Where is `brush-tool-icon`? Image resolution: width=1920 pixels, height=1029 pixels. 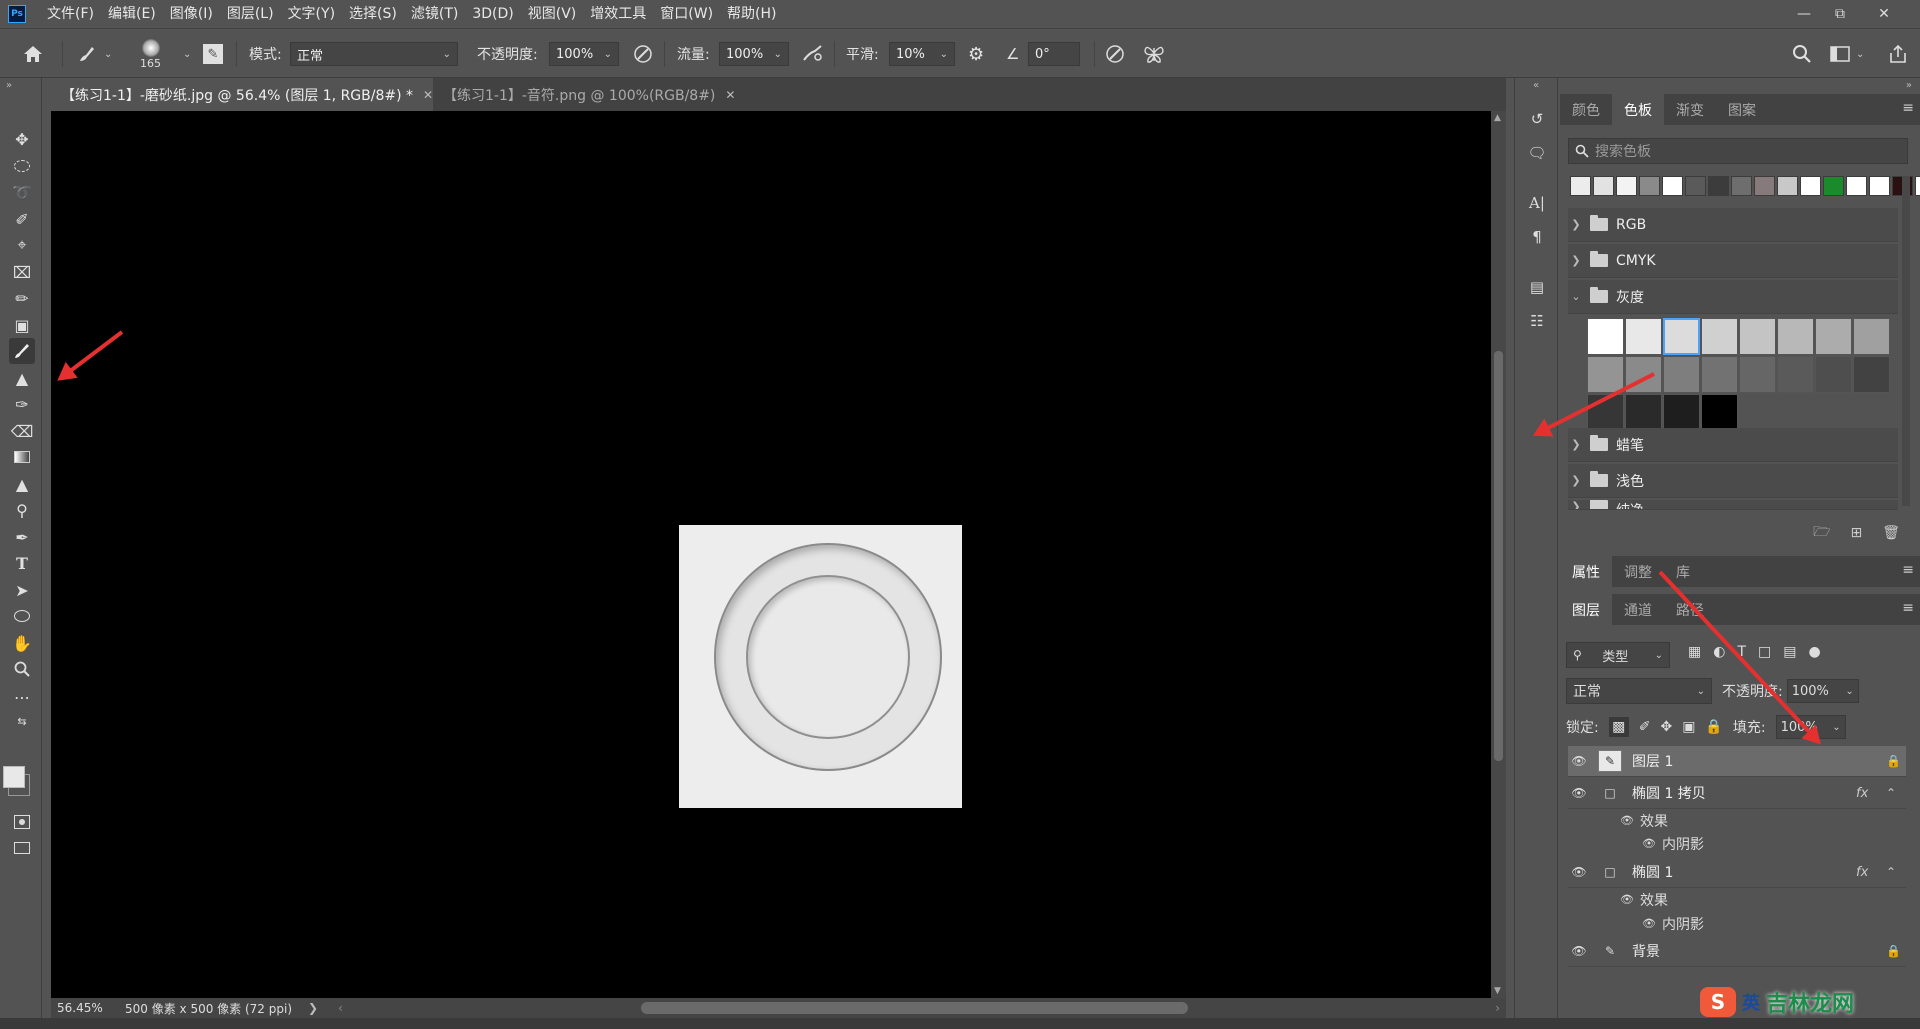 brush-tool-icon is located at coordinates (22, 351).